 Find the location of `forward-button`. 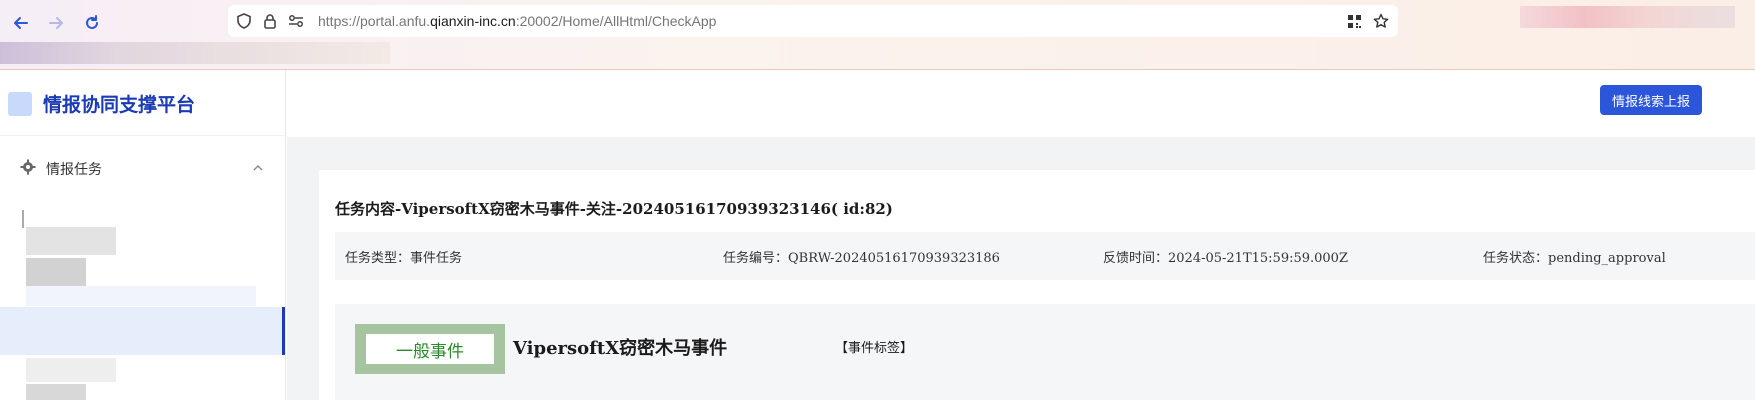

forward-button is located at coordinates (56, 23).